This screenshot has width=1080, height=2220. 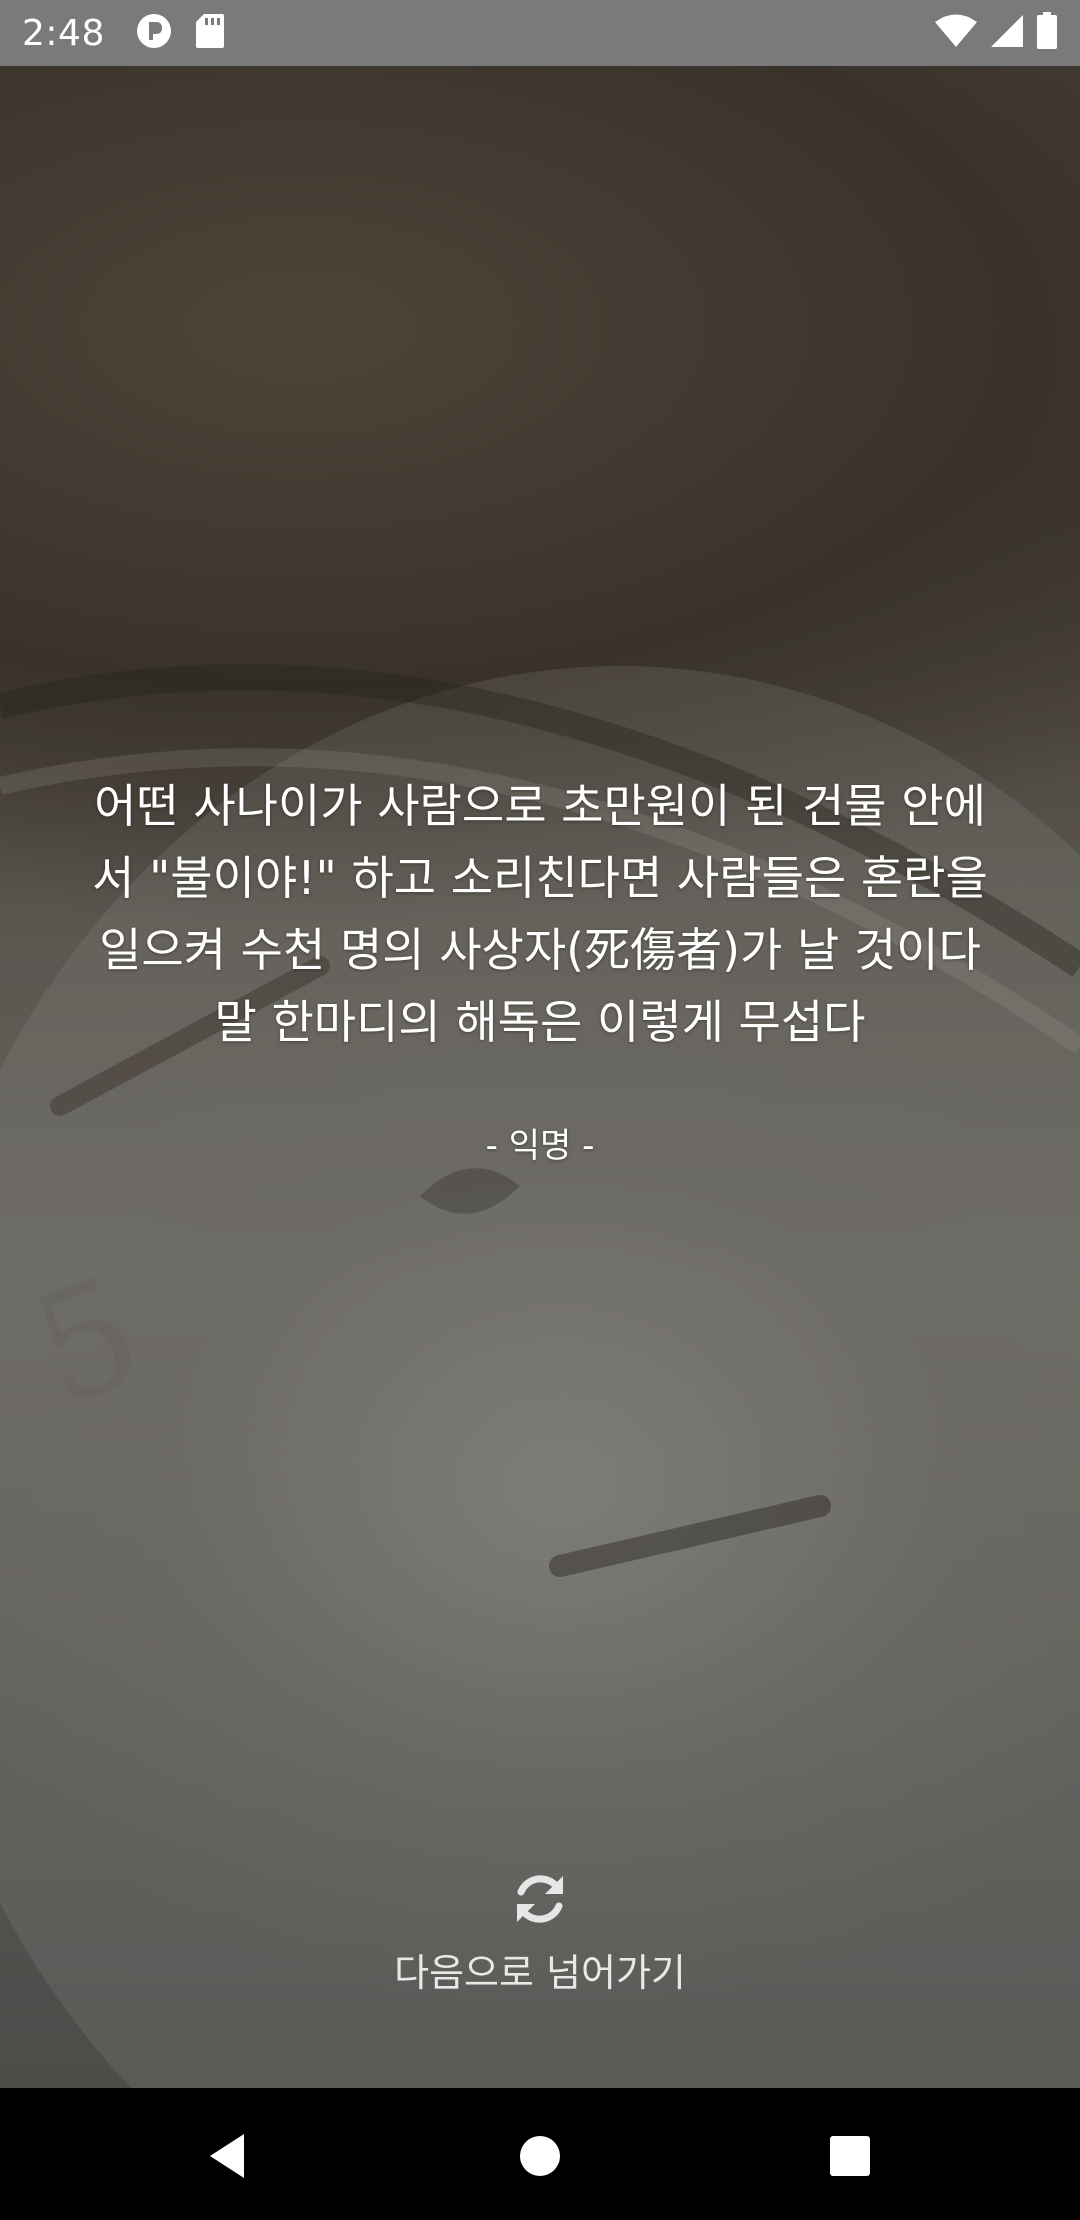 I want to click on recents-icon, so click(x=850, y=2156).